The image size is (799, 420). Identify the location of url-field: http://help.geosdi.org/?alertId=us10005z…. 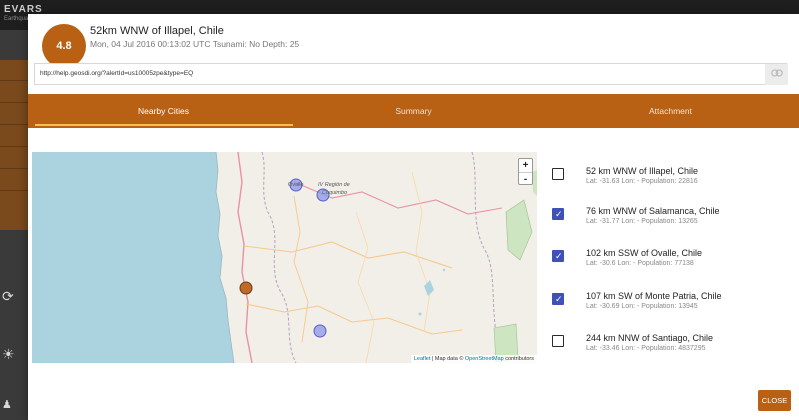
(411, 74).